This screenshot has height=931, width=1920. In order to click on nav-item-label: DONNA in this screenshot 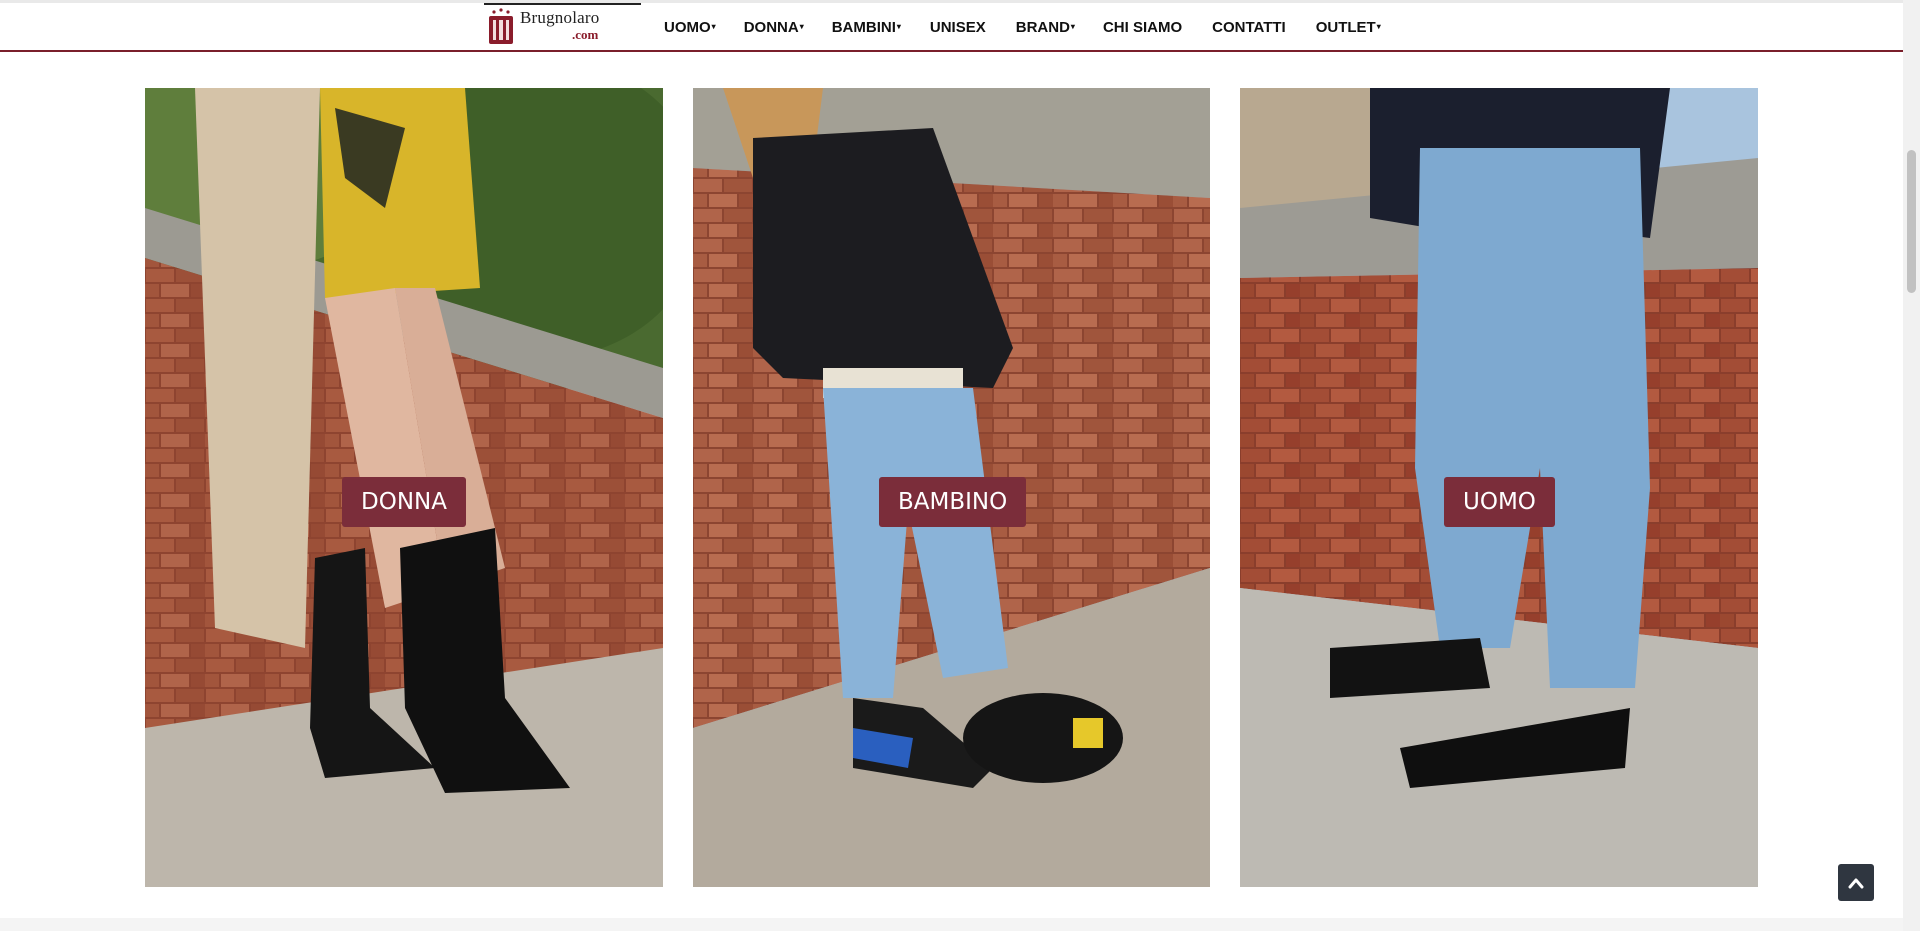, I will do `click(771, 27)`.